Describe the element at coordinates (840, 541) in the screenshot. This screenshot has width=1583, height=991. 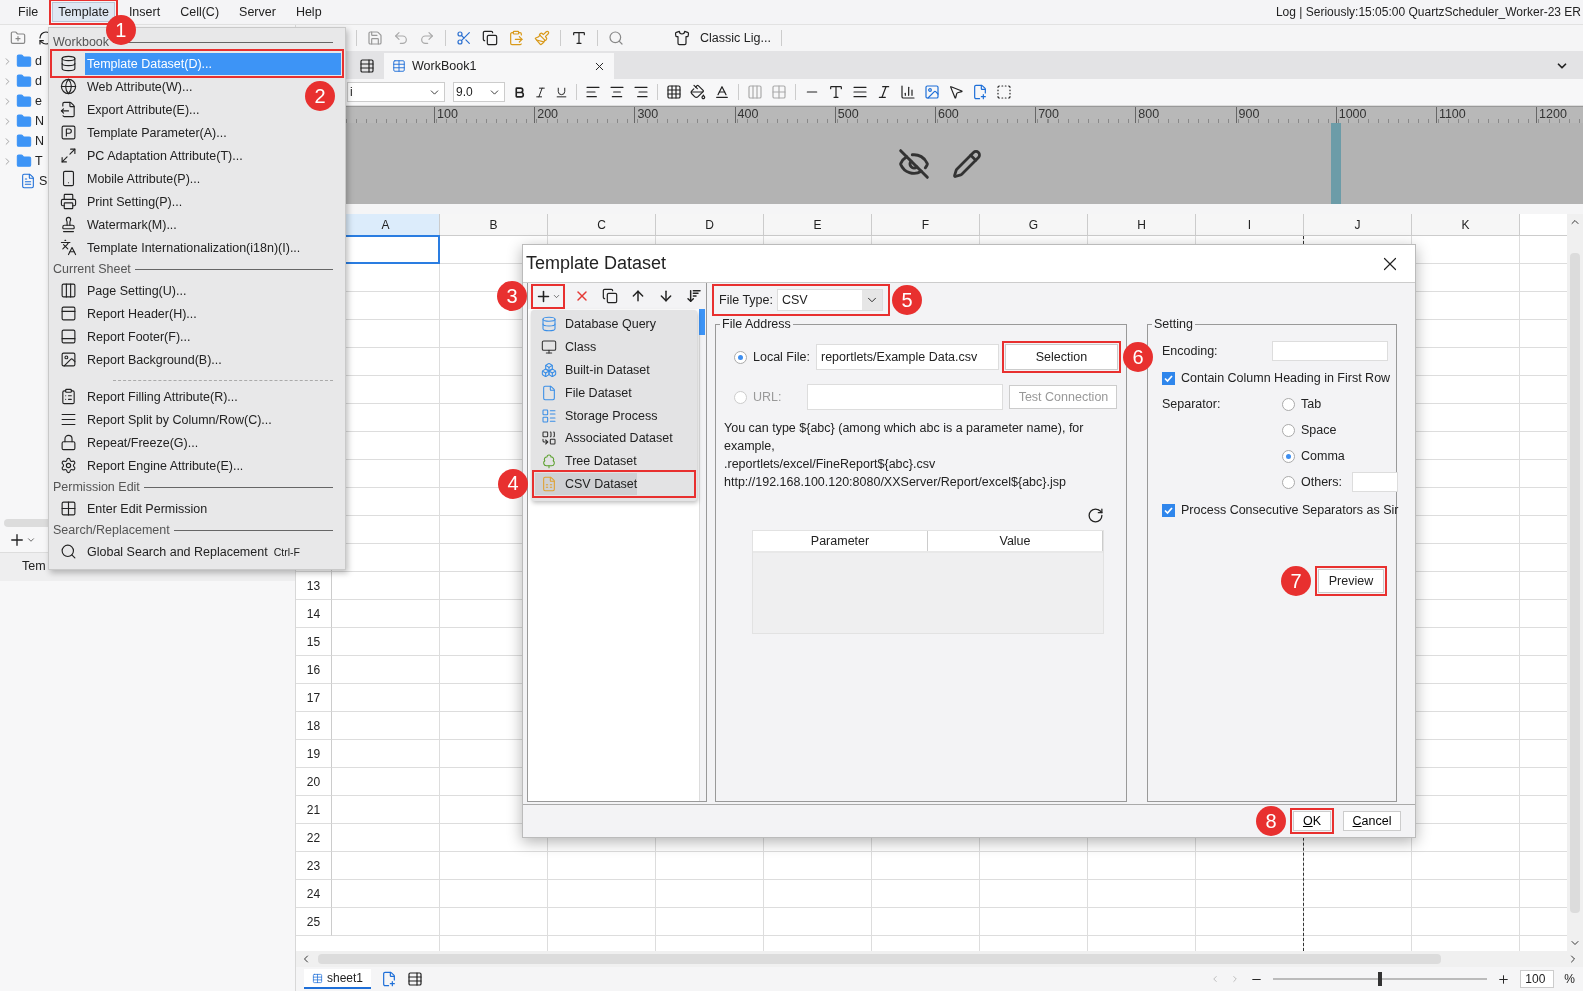
I see `column-header: Parameter` at that location.